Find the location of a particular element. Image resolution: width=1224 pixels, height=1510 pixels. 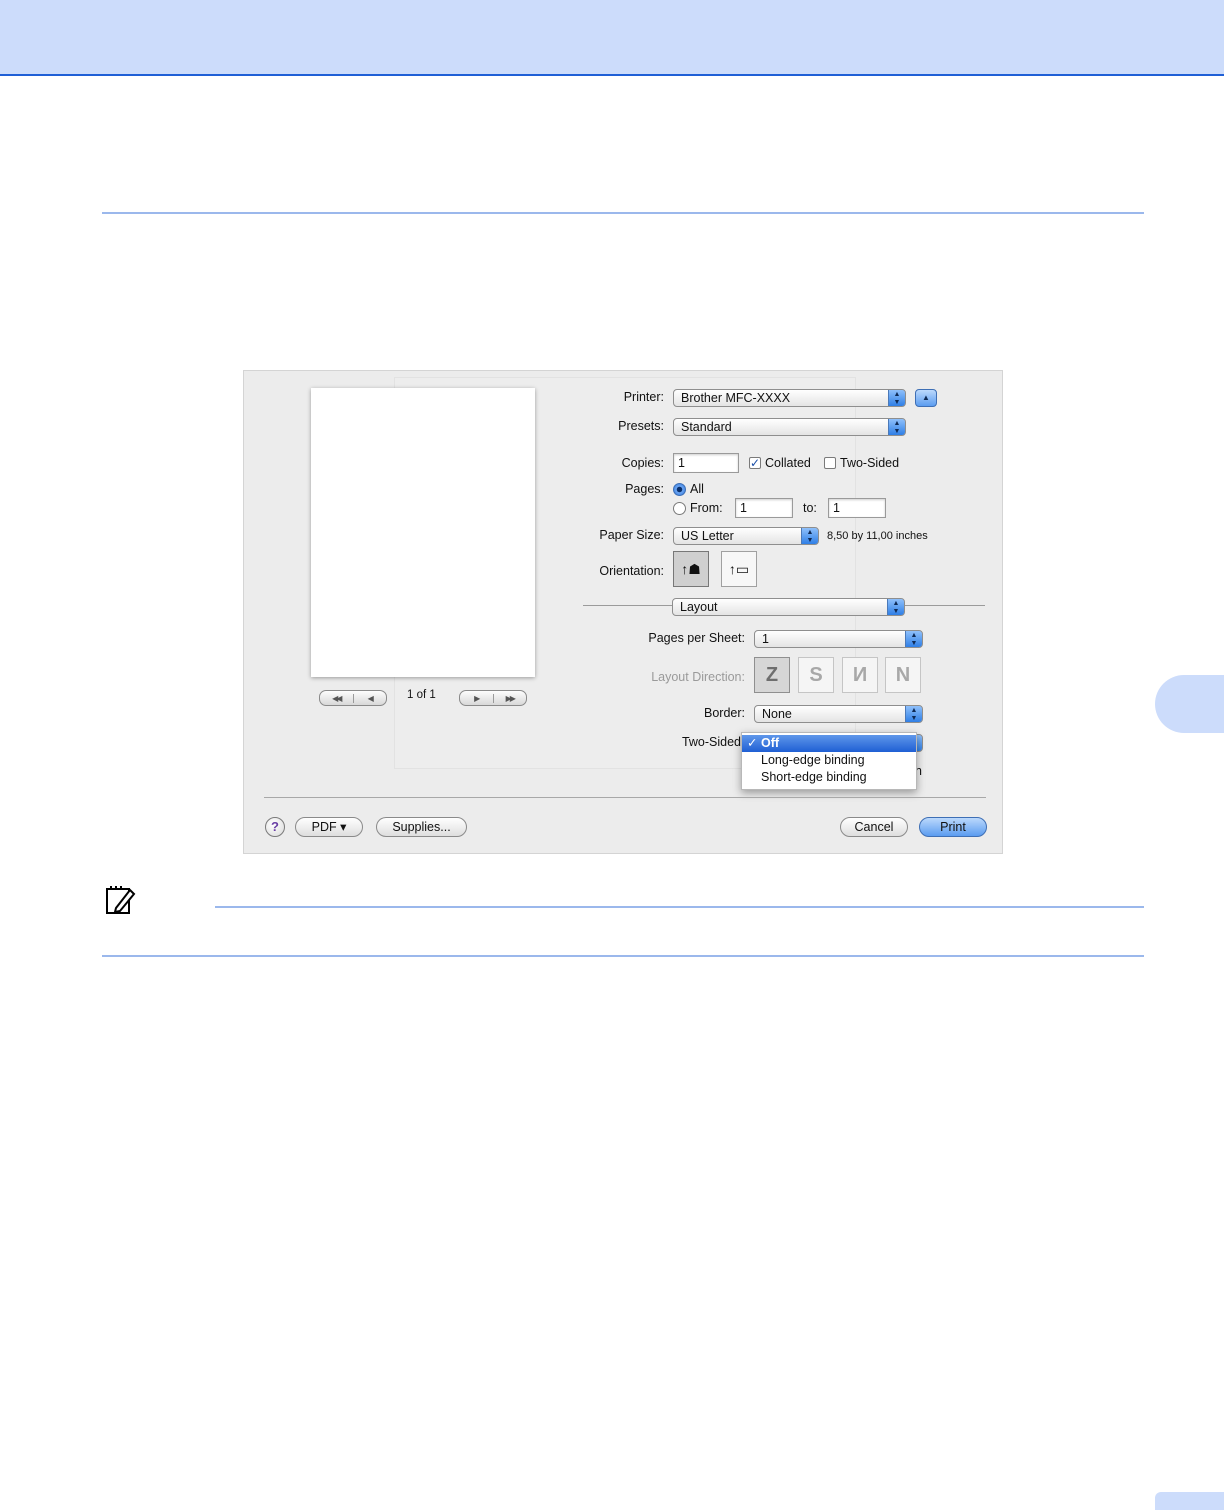

help-button: ? is located at coordinates (275, 827).